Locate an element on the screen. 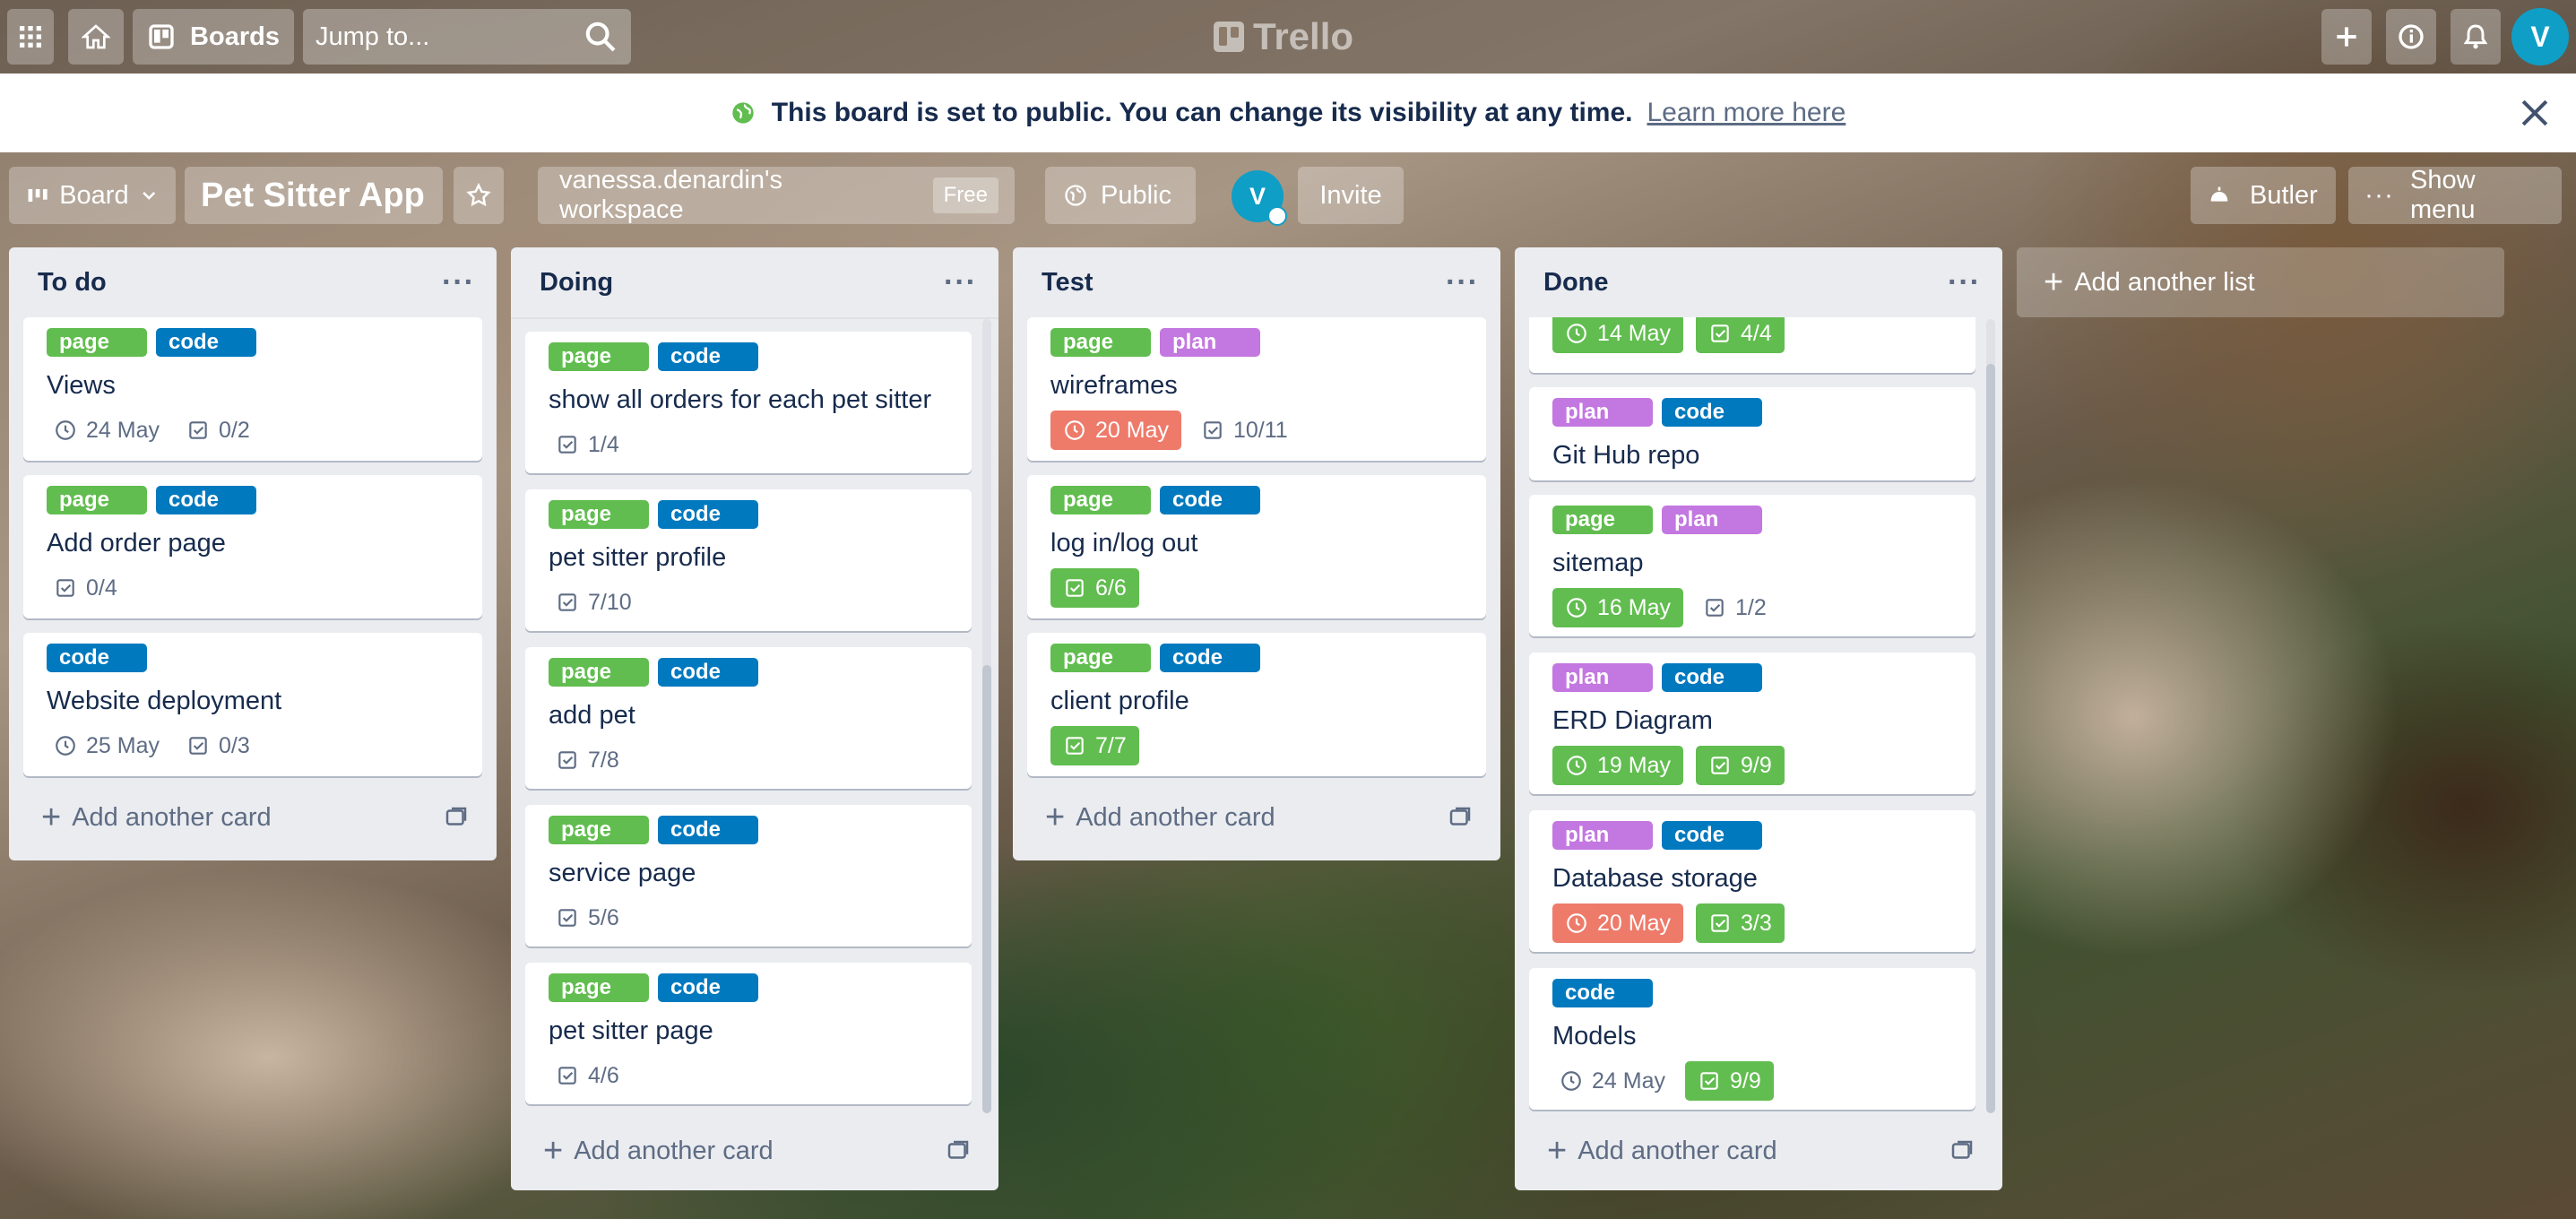  star-icon is located at coordinates (478, 194).